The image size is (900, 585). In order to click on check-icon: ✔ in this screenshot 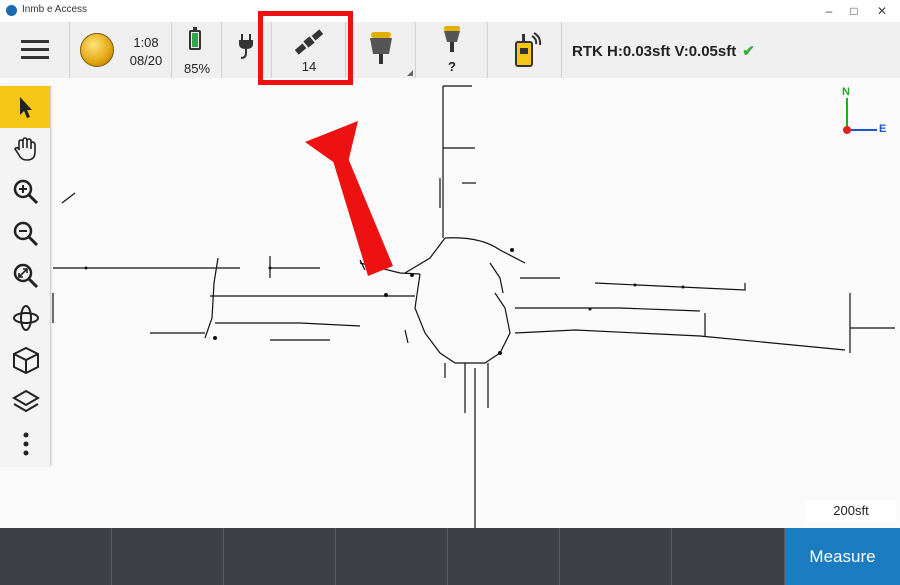, I will do `click(748, 51)`.